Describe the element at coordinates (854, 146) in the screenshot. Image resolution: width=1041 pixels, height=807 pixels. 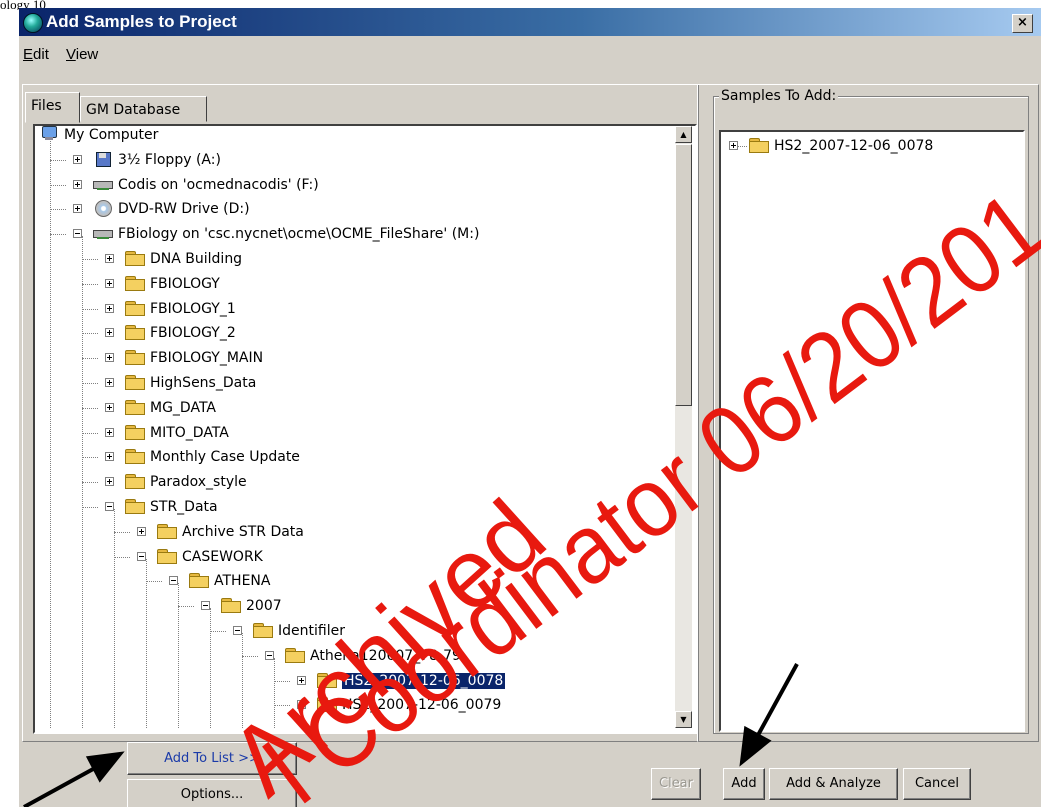
I see `sample-item-label: HS2_2007-12-06_0078` at that location.